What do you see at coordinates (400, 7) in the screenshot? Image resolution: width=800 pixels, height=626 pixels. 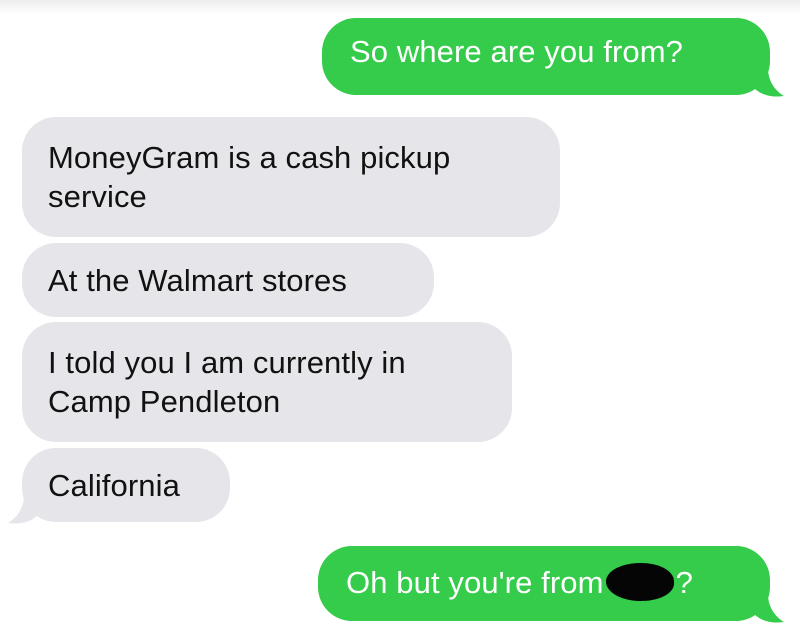 I see `top-edge-shade` at bounding box center [400, 7].